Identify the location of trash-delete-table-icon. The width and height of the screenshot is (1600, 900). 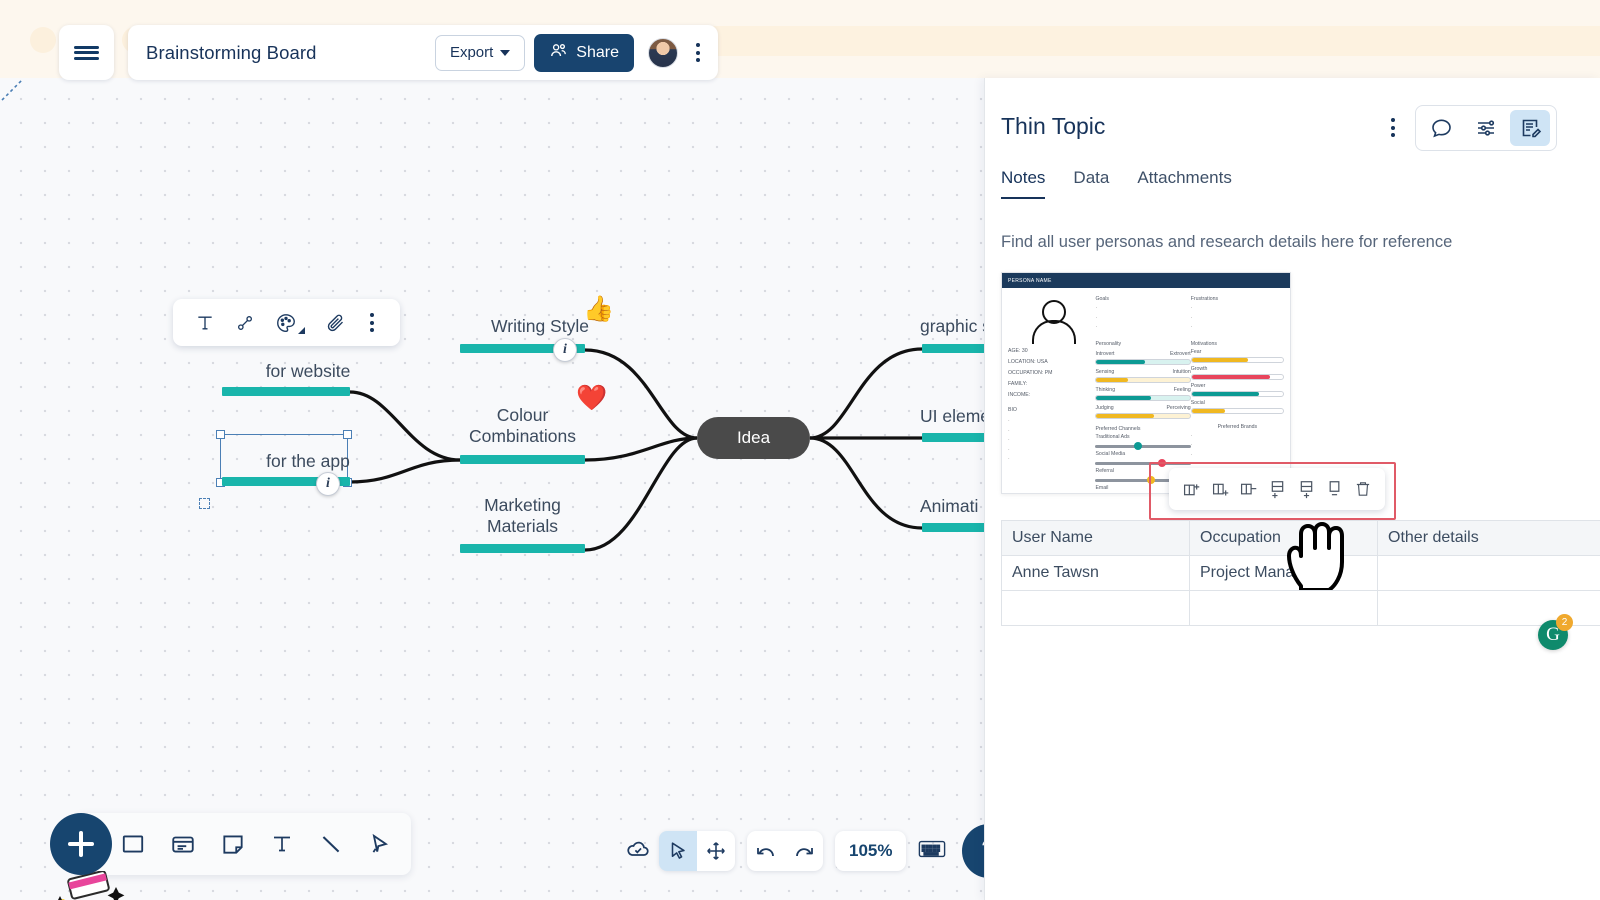
(1363, 489).